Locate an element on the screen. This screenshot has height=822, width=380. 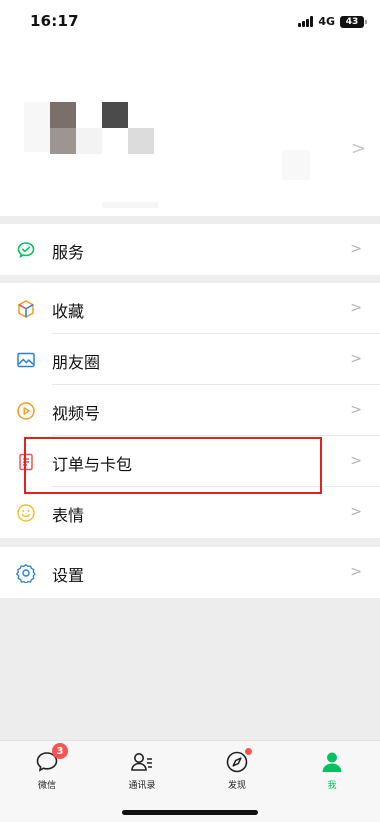
sticker-smile-icon is located at coordinates (26, 513).